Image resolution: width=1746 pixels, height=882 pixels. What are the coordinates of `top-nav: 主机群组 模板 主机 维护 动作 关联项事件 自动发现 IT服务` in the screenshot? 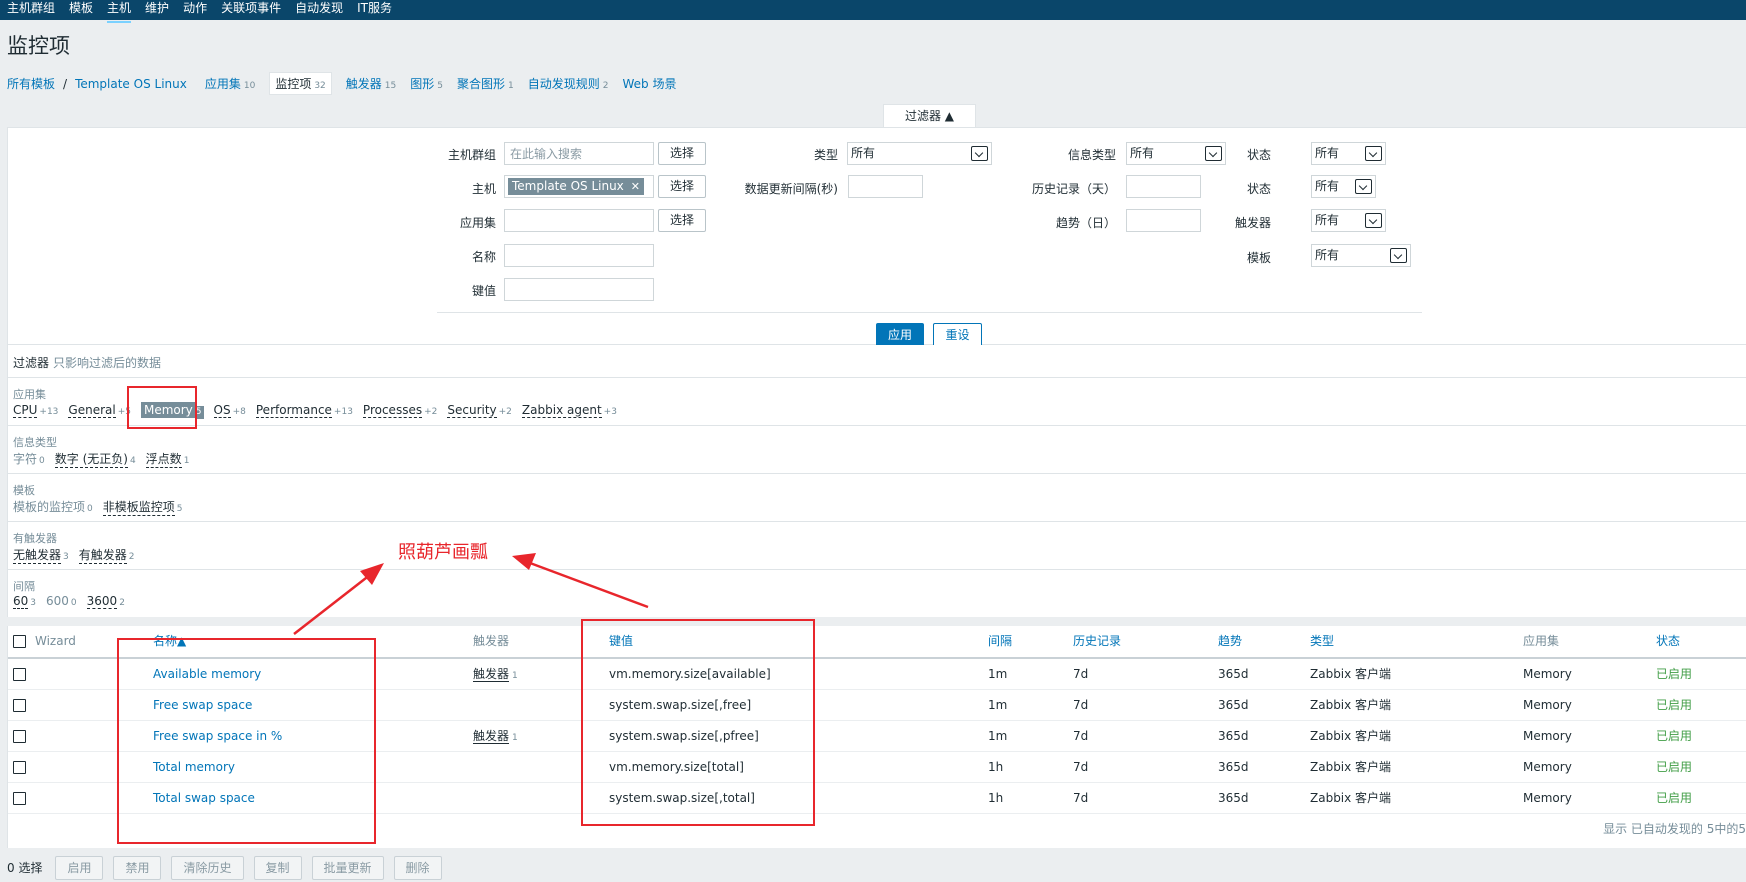 It's located at (873, 11).